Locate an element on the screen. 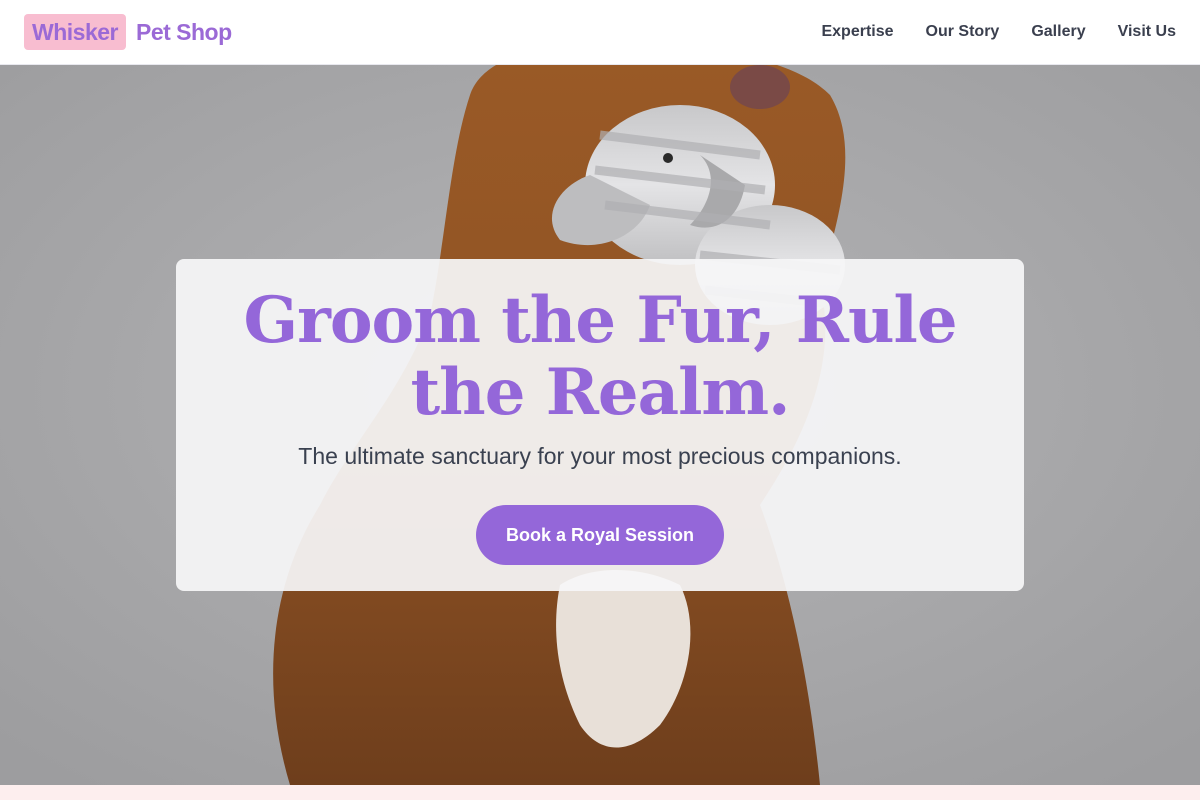 This screenshot has height=800, width=1200. book-session-button: Book a Royal Session is located at coordinates (600, 535).